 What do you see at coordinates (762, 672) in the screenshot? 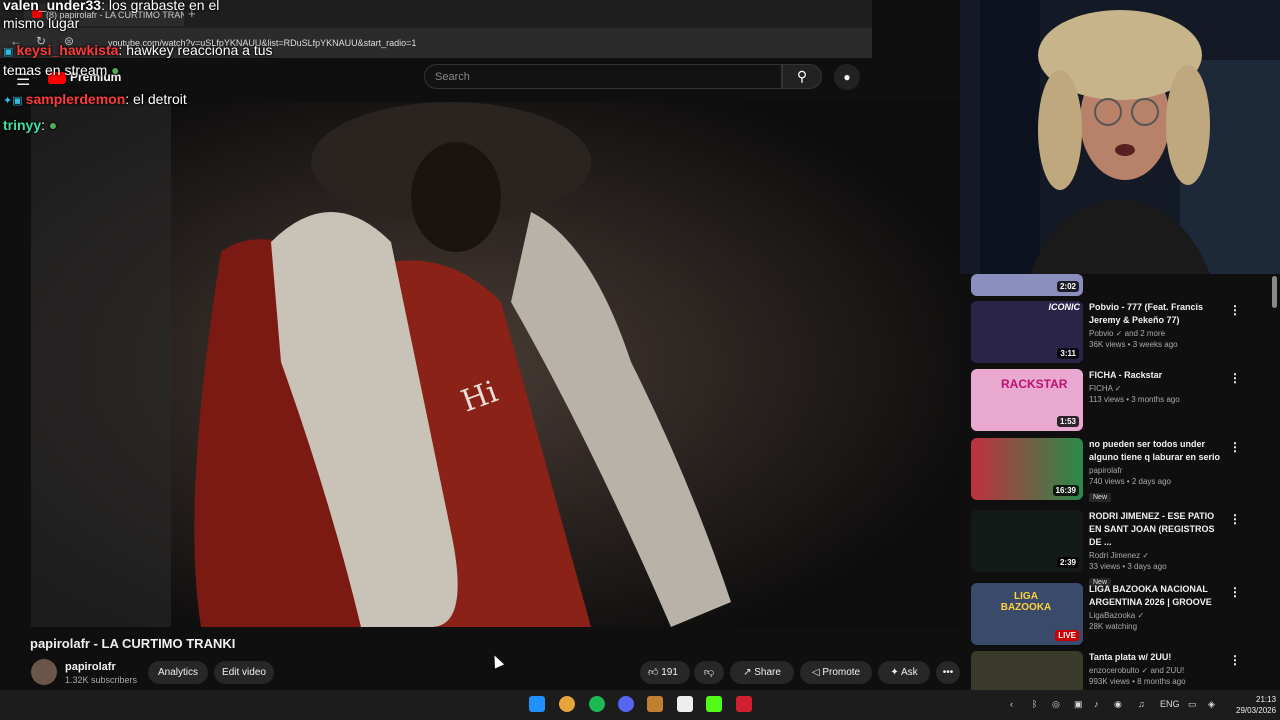
I see `share-button: ↗ Share` at bounding box center [762, 672].